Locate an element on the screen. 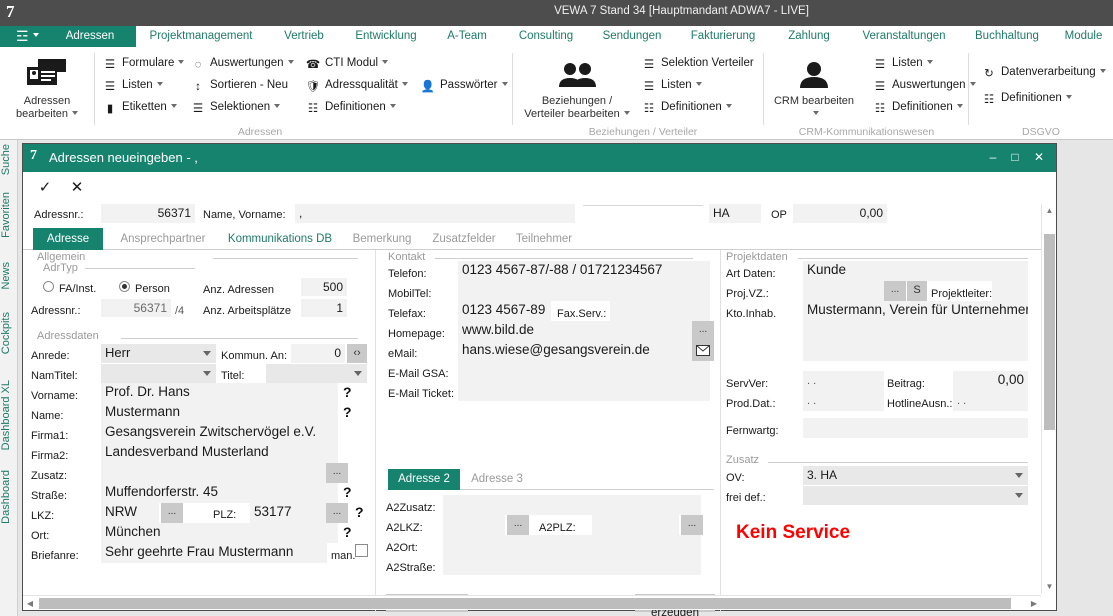  plz-value: 53177 is located at coordinates (288, 513).